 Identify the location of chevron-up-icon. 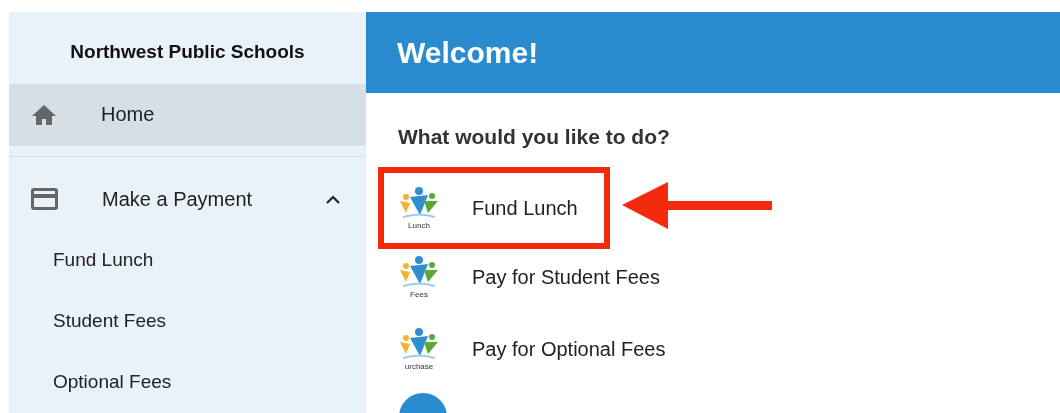
(333, 199).